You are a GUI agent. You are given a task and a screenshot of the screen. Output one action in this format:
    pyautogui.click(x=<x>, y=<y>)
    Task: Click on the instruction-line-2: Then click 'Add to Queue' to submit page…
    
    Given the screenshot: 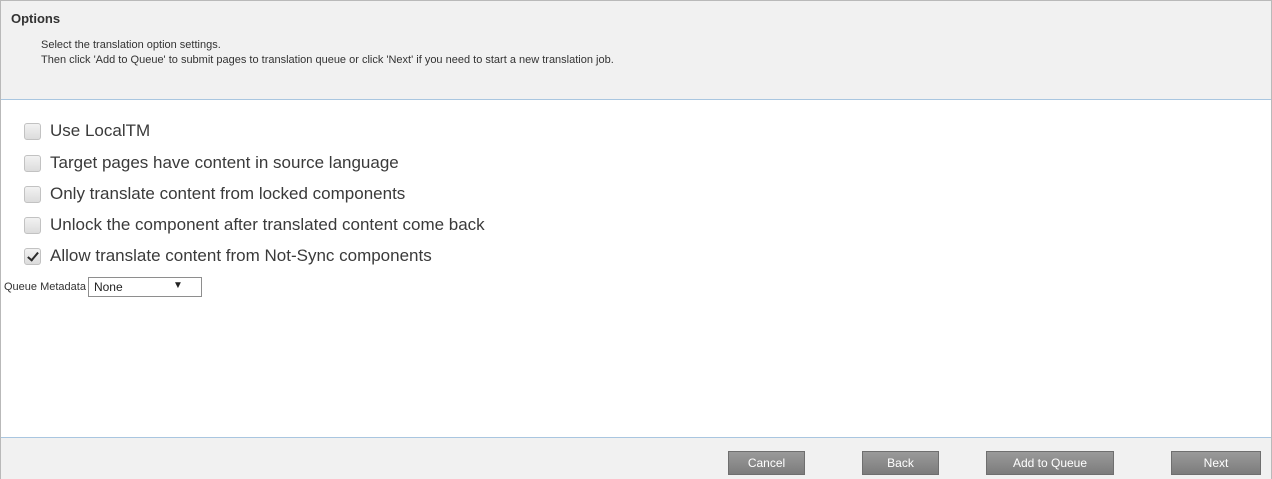 What is the action you would take?
    pyautogui.click(x=327, y=60)
    